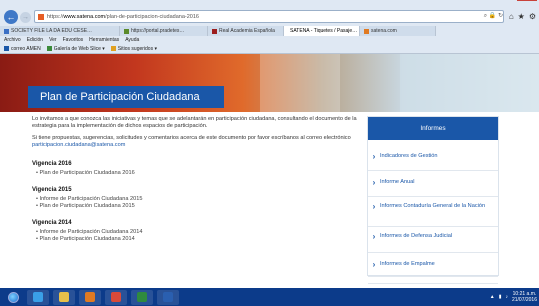  Describe the element at coordinates (25, 17) in the screenshot. I see `forward-button: →` at that location.